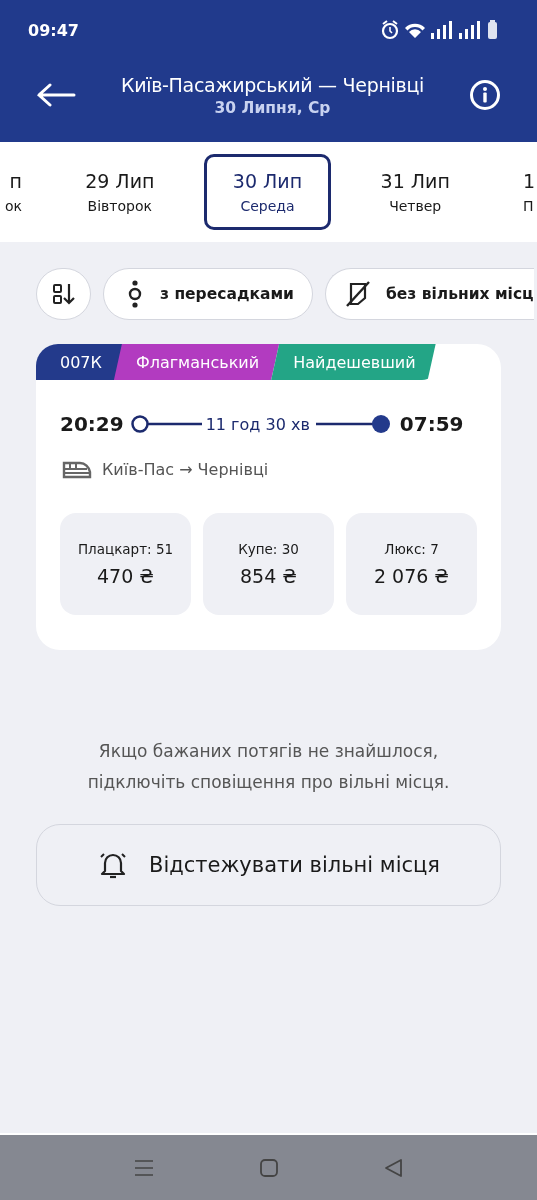 The image size is (537, 1200). Describe the element at coordinates (53, 30) in the screenshot. I see `status-time: 09:47` at that location.